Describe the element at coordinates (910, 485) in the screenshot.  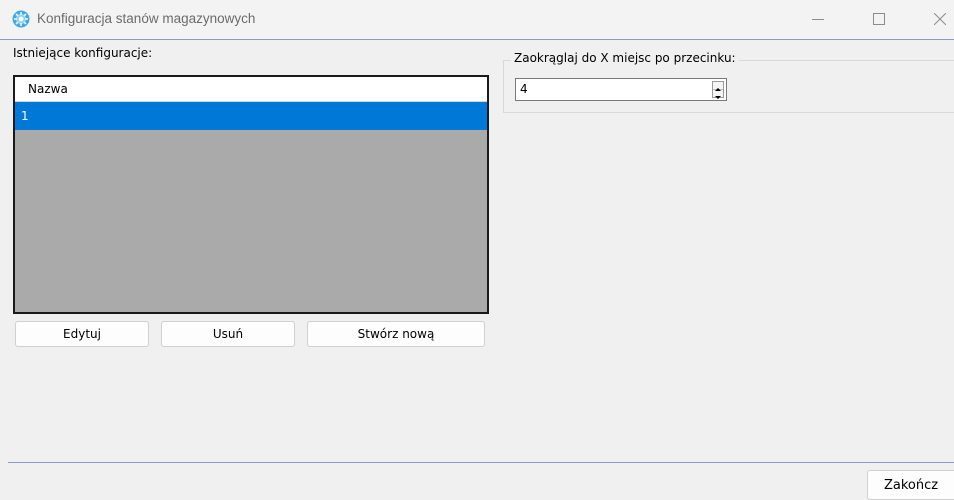
I see `finish-button: Zakończ` at that location.